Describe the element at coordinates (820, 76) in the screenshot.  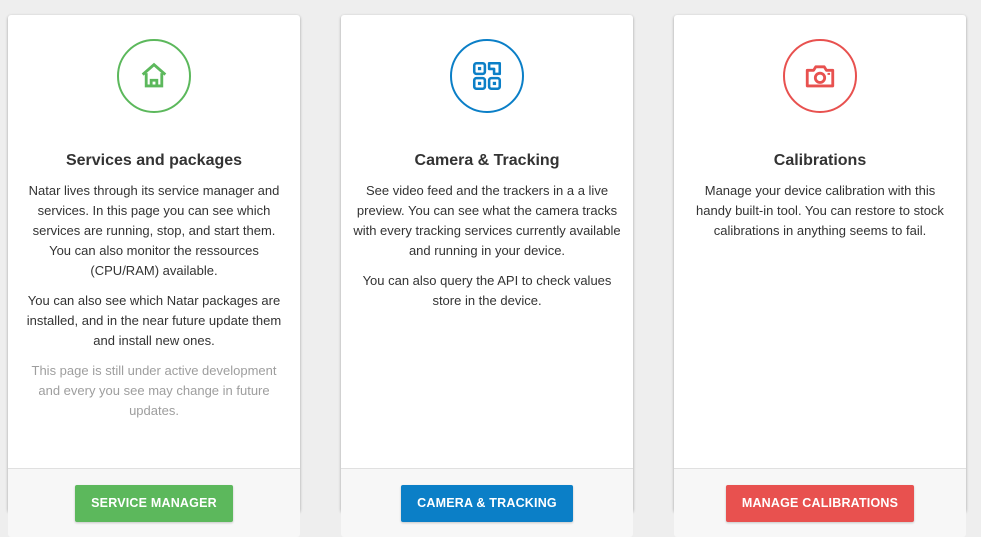
I see `camera-icon` at that location.